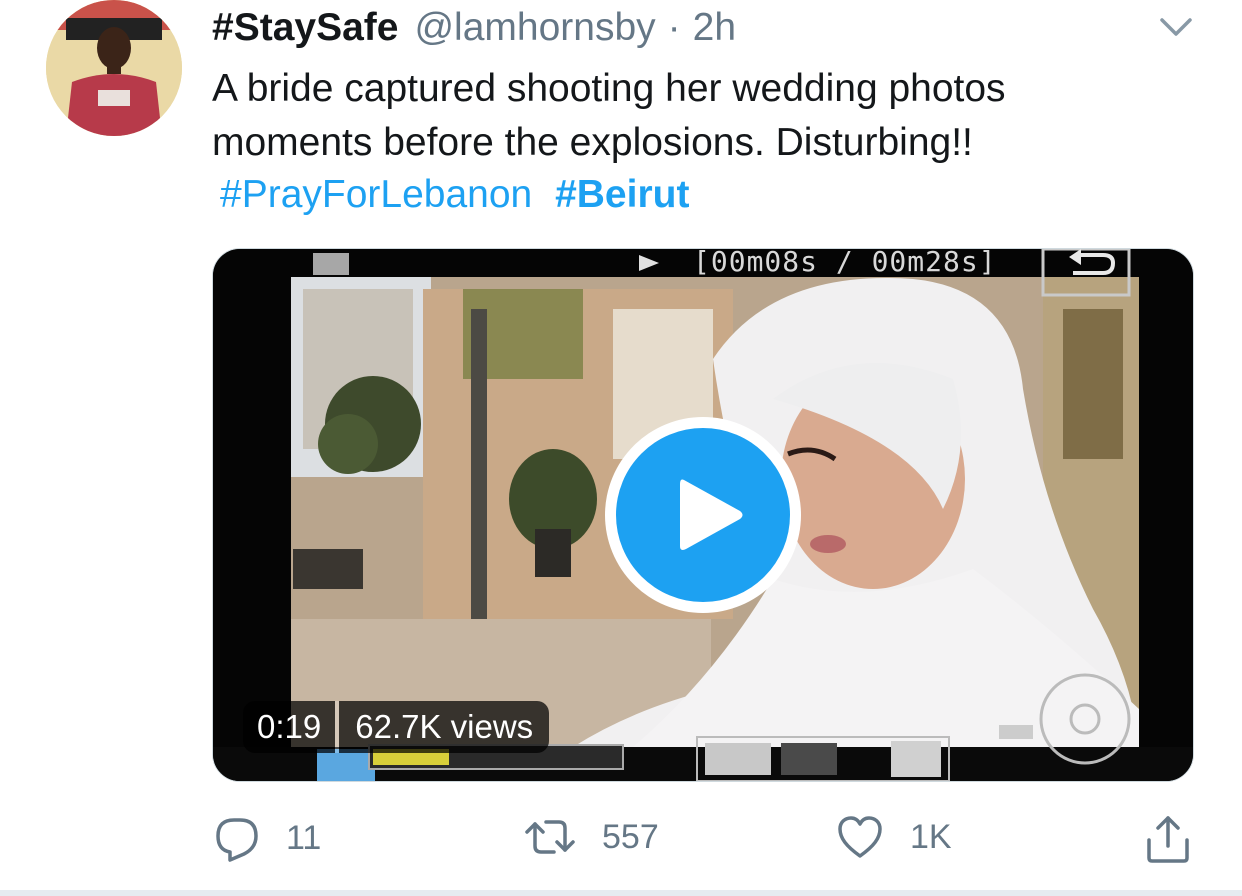 This screenshot has height=896, width=1242. I want to click on play-icon, so click(703, 515).